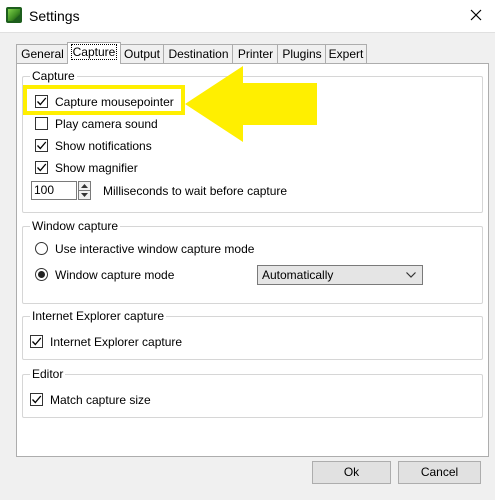 The image size is (495, 500). I want to click on tab-label: Destination, so click(198, 54).